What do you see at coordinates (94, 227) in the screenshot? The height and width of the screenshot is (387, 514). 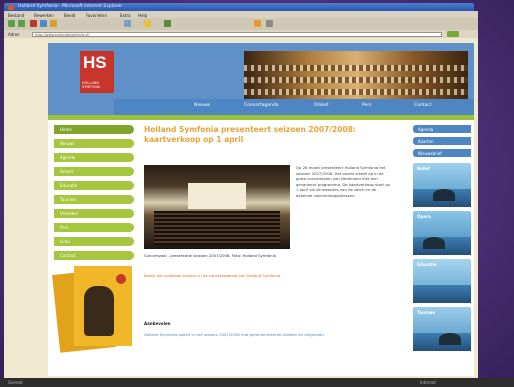 I see `leftnav-press: Pers` at bounding box center [94, 227].